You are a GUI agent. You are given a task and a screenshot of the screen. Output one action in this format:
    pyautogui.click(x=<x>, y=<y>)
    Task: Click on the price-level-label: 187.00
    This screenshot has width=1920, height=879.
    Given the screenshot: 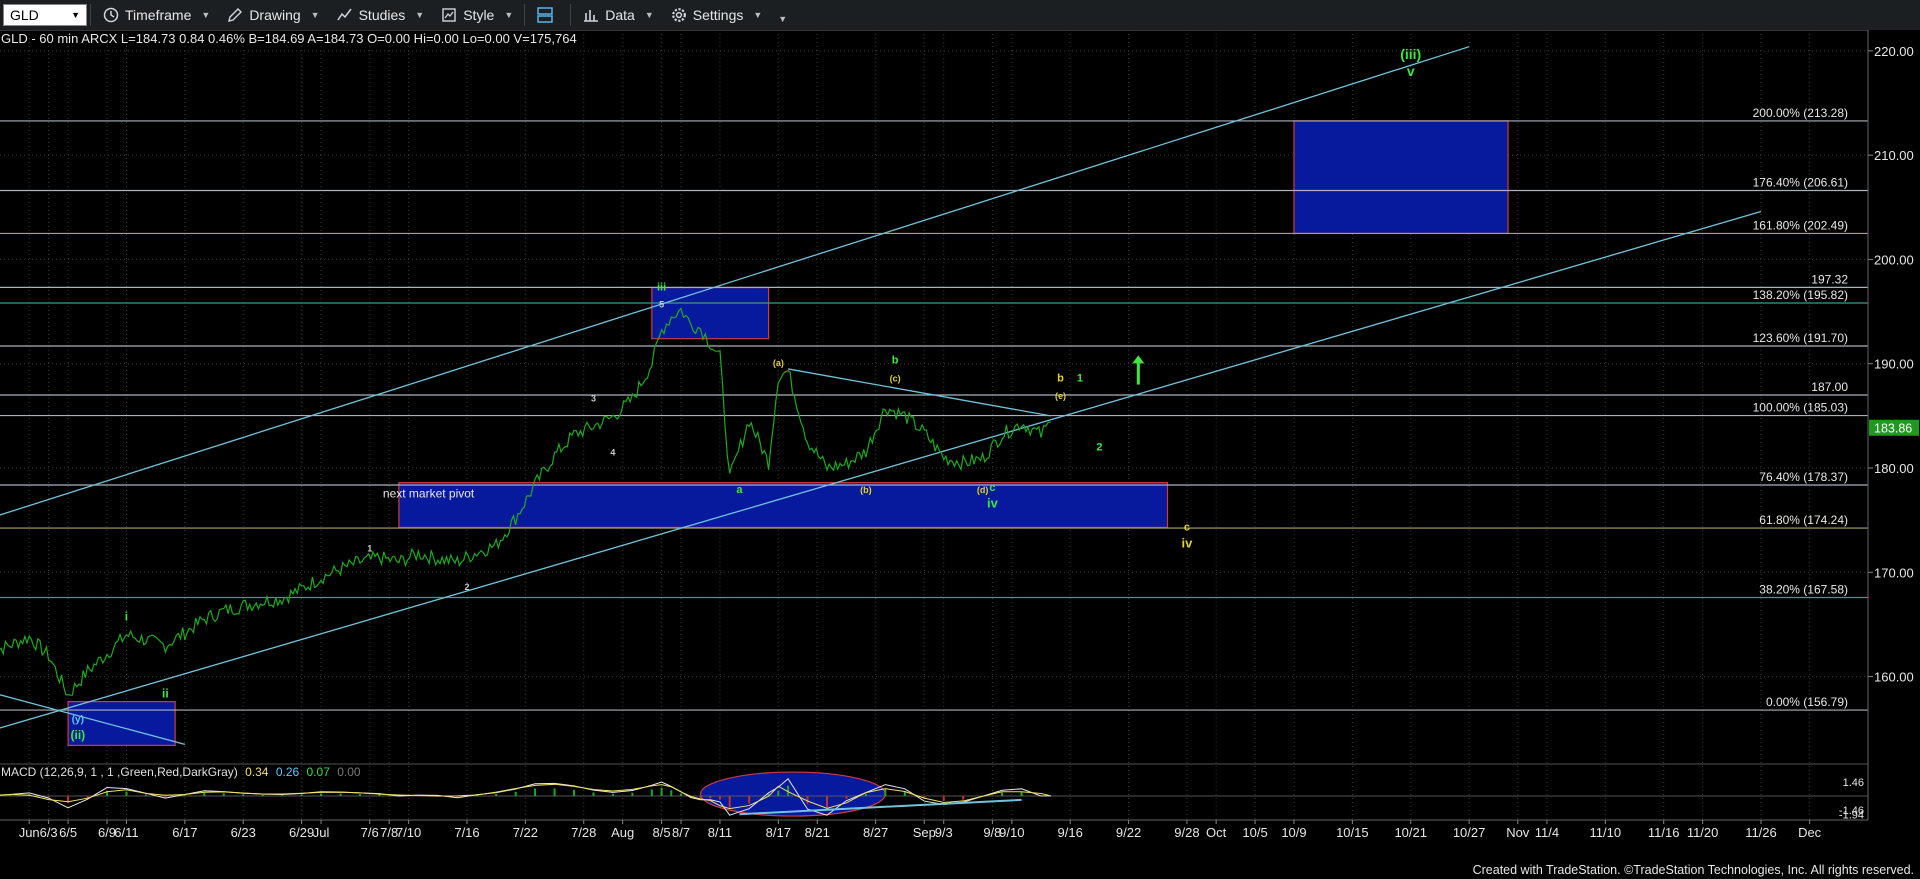 What is the action you would take?
    pyautogui.click(x=1829, y=387)
    